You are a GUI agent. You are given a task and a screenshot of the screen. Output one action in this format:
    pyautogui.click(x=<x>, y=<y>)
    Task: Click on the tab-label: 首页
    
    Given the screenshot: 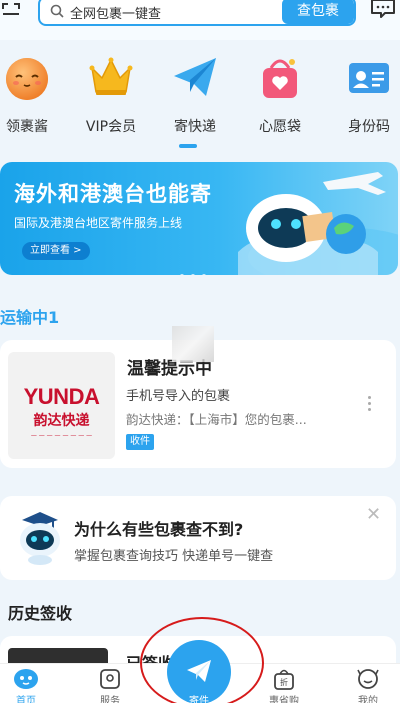 What is the action you would take?
    pyautogui.click(x=26, y=699)
    